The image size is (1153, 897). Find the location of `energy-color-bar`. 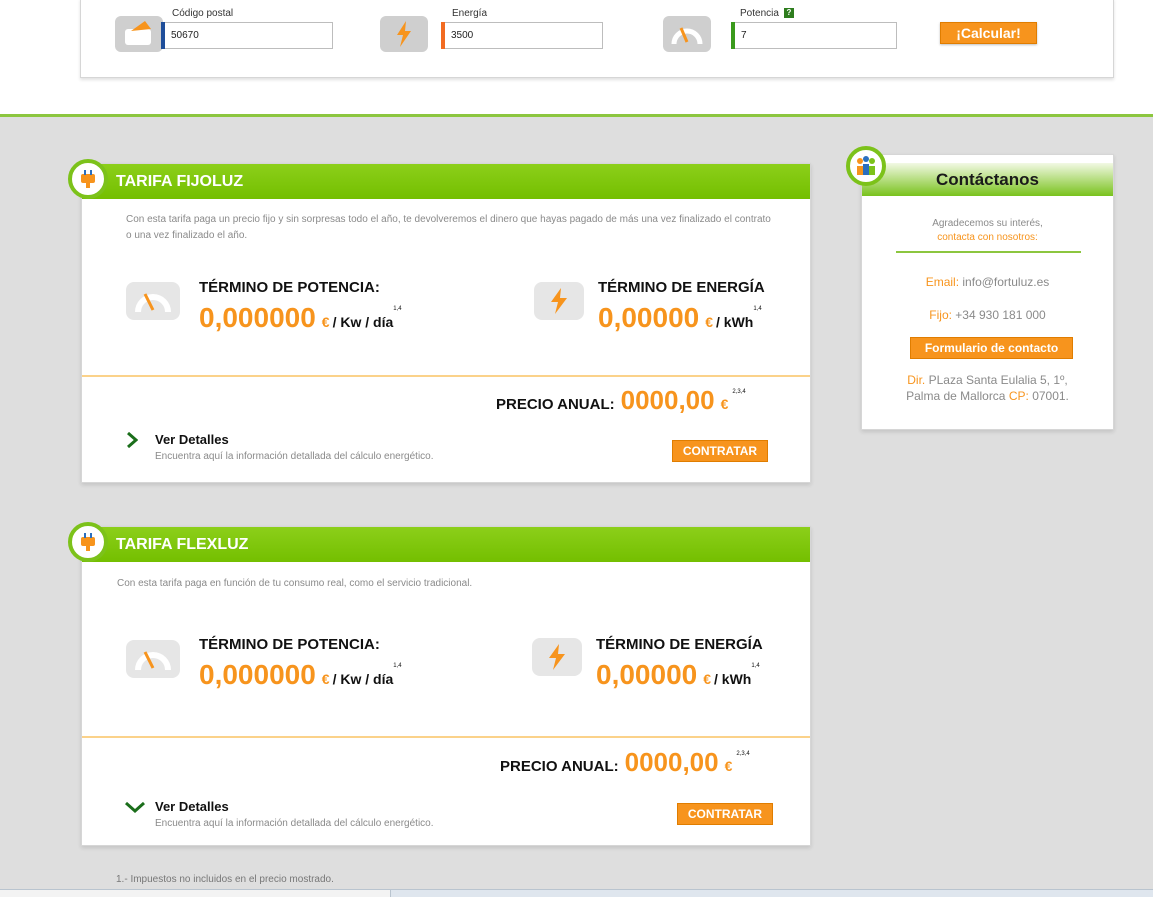

energy-color-bar is located at coordinates (443, 35).